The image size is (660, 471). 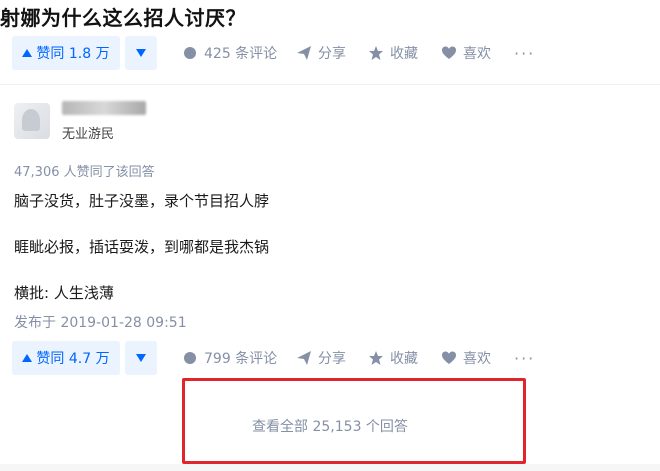 I want to click on page-bottom-band, so click(x=330, y=467).